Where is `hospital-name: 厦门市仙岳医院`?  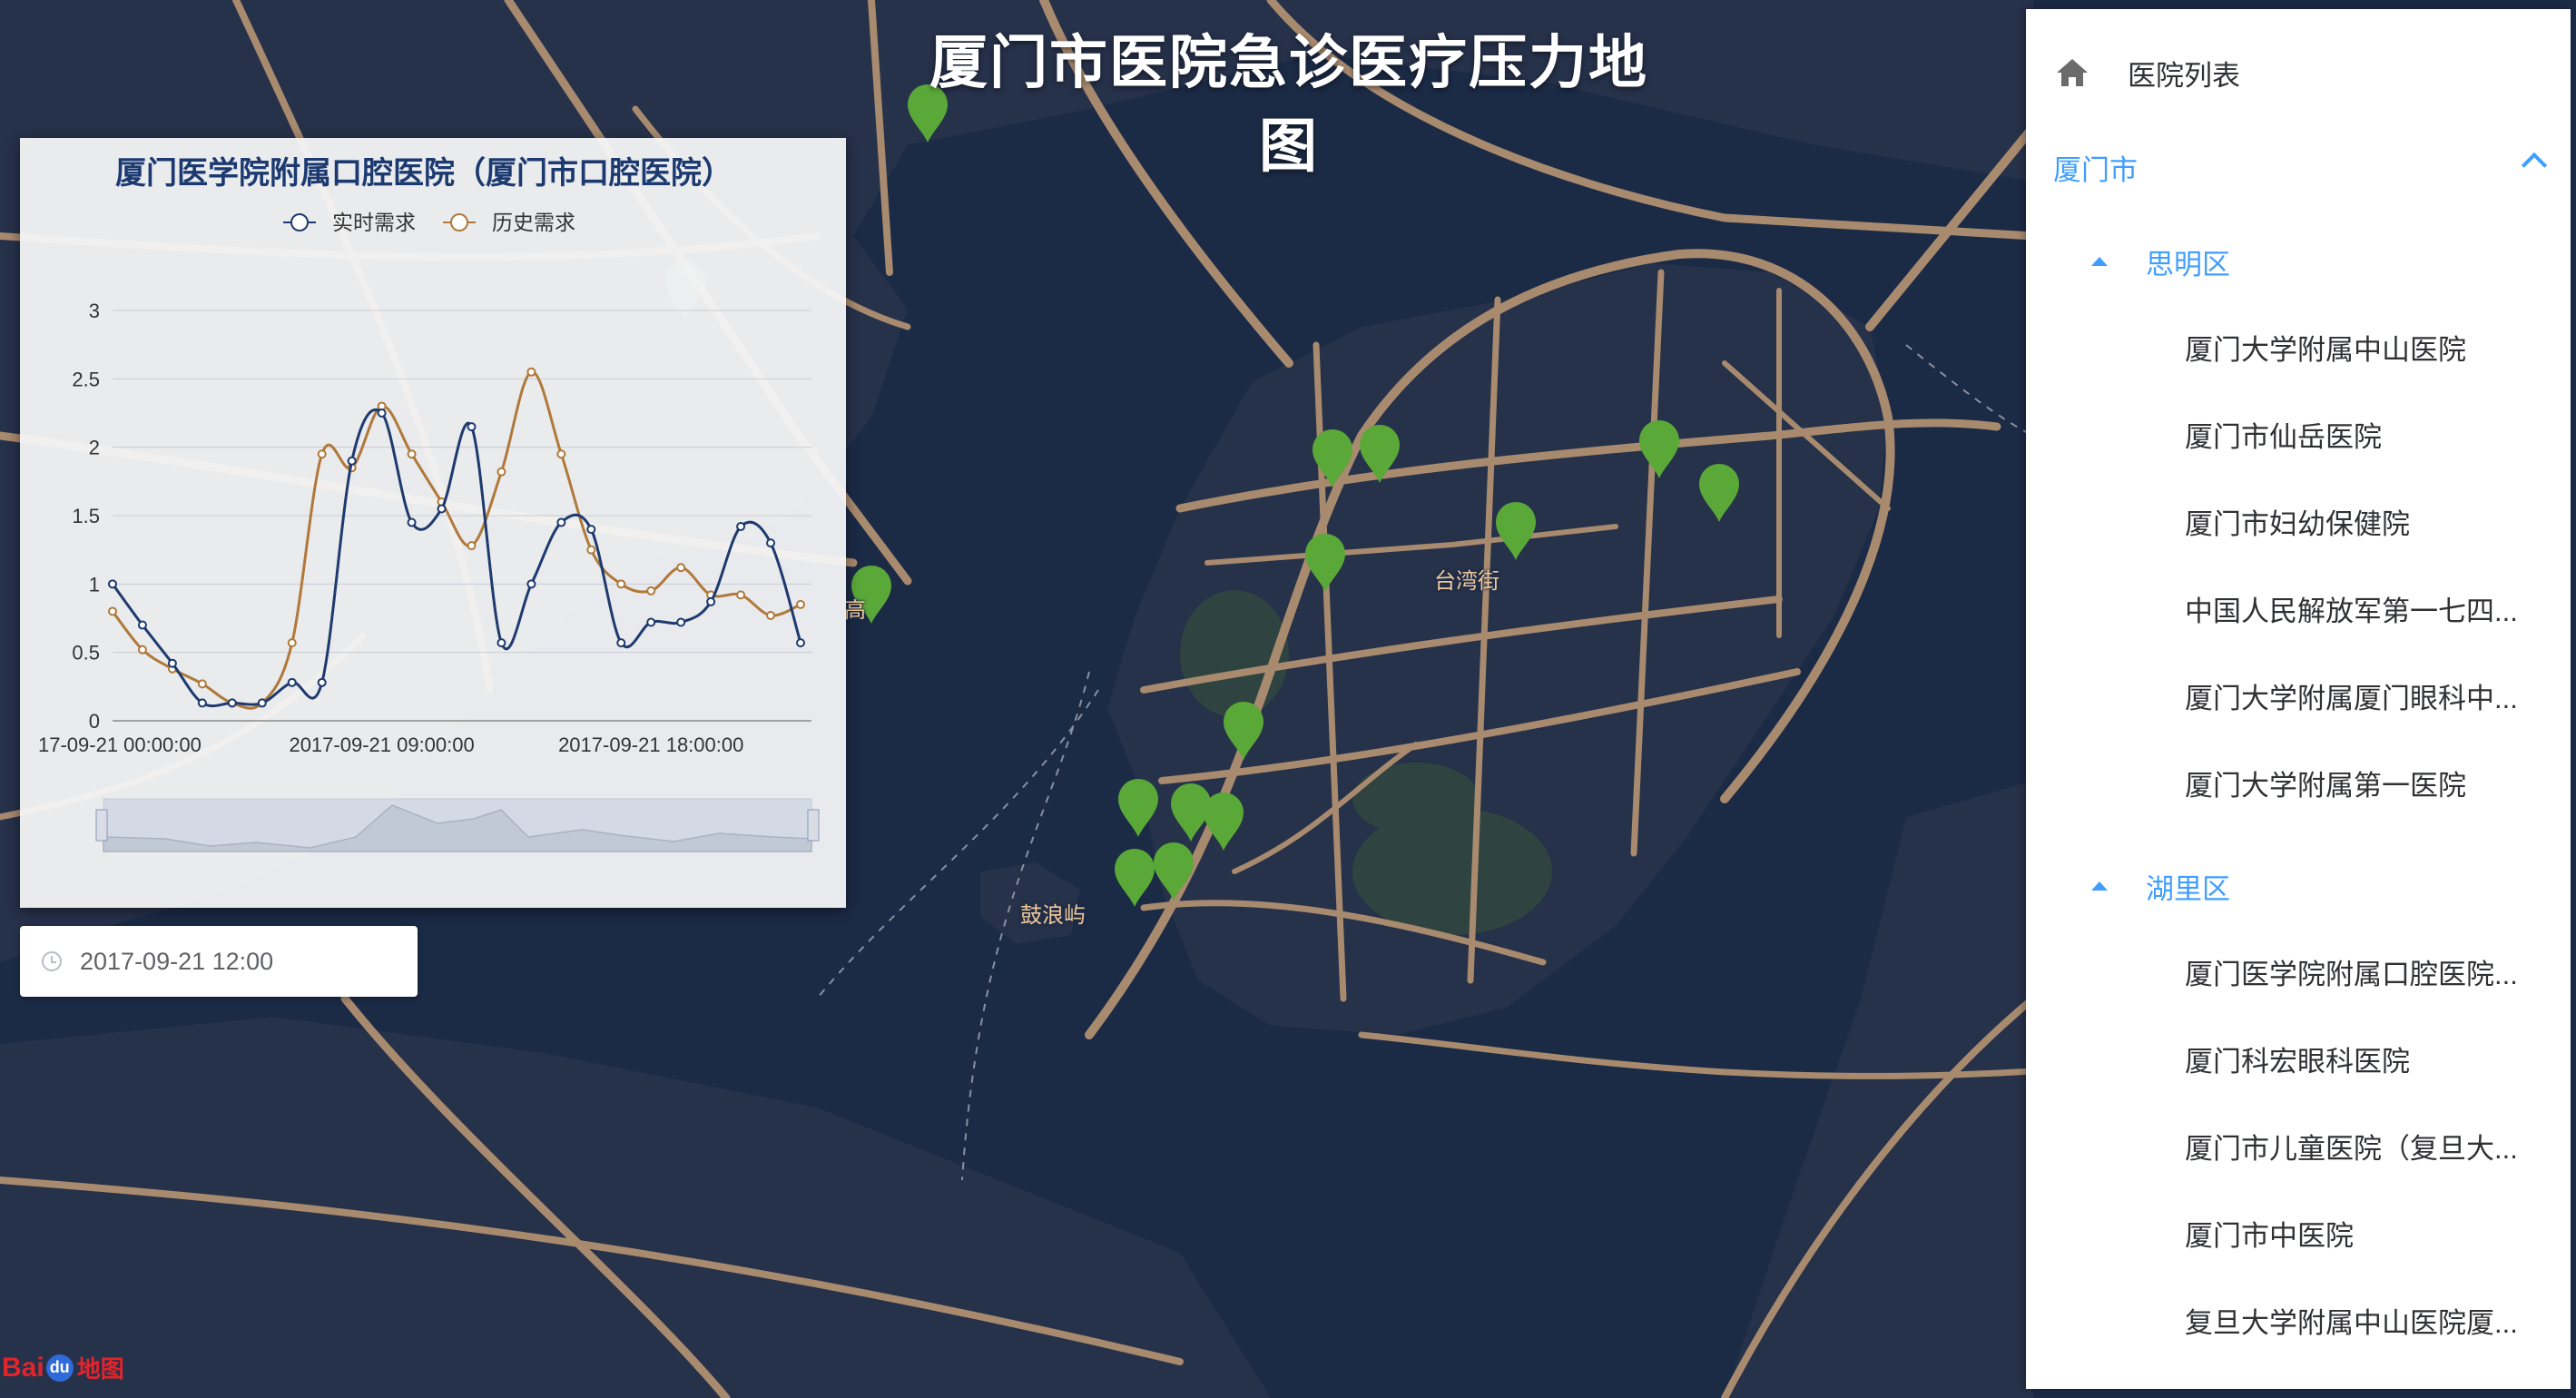
hospital-name: 厦门市仙岳医院 is located at coordinates (2283, 436).